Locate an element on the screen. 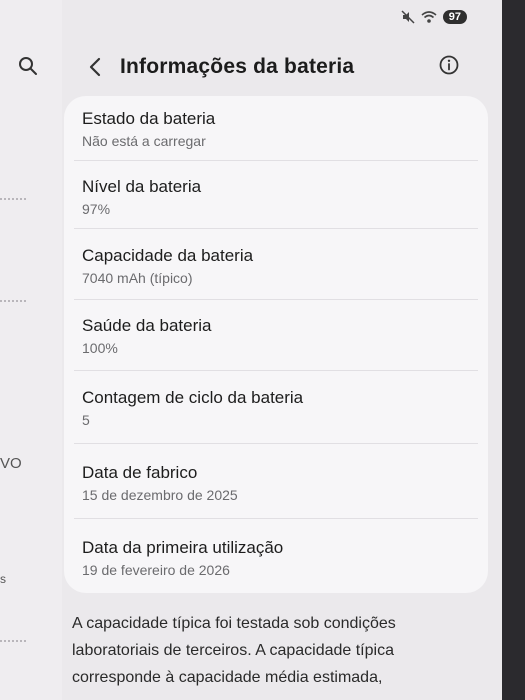 The image size is (525, 700). row-value: 100% is located at coordinates (100, 348).